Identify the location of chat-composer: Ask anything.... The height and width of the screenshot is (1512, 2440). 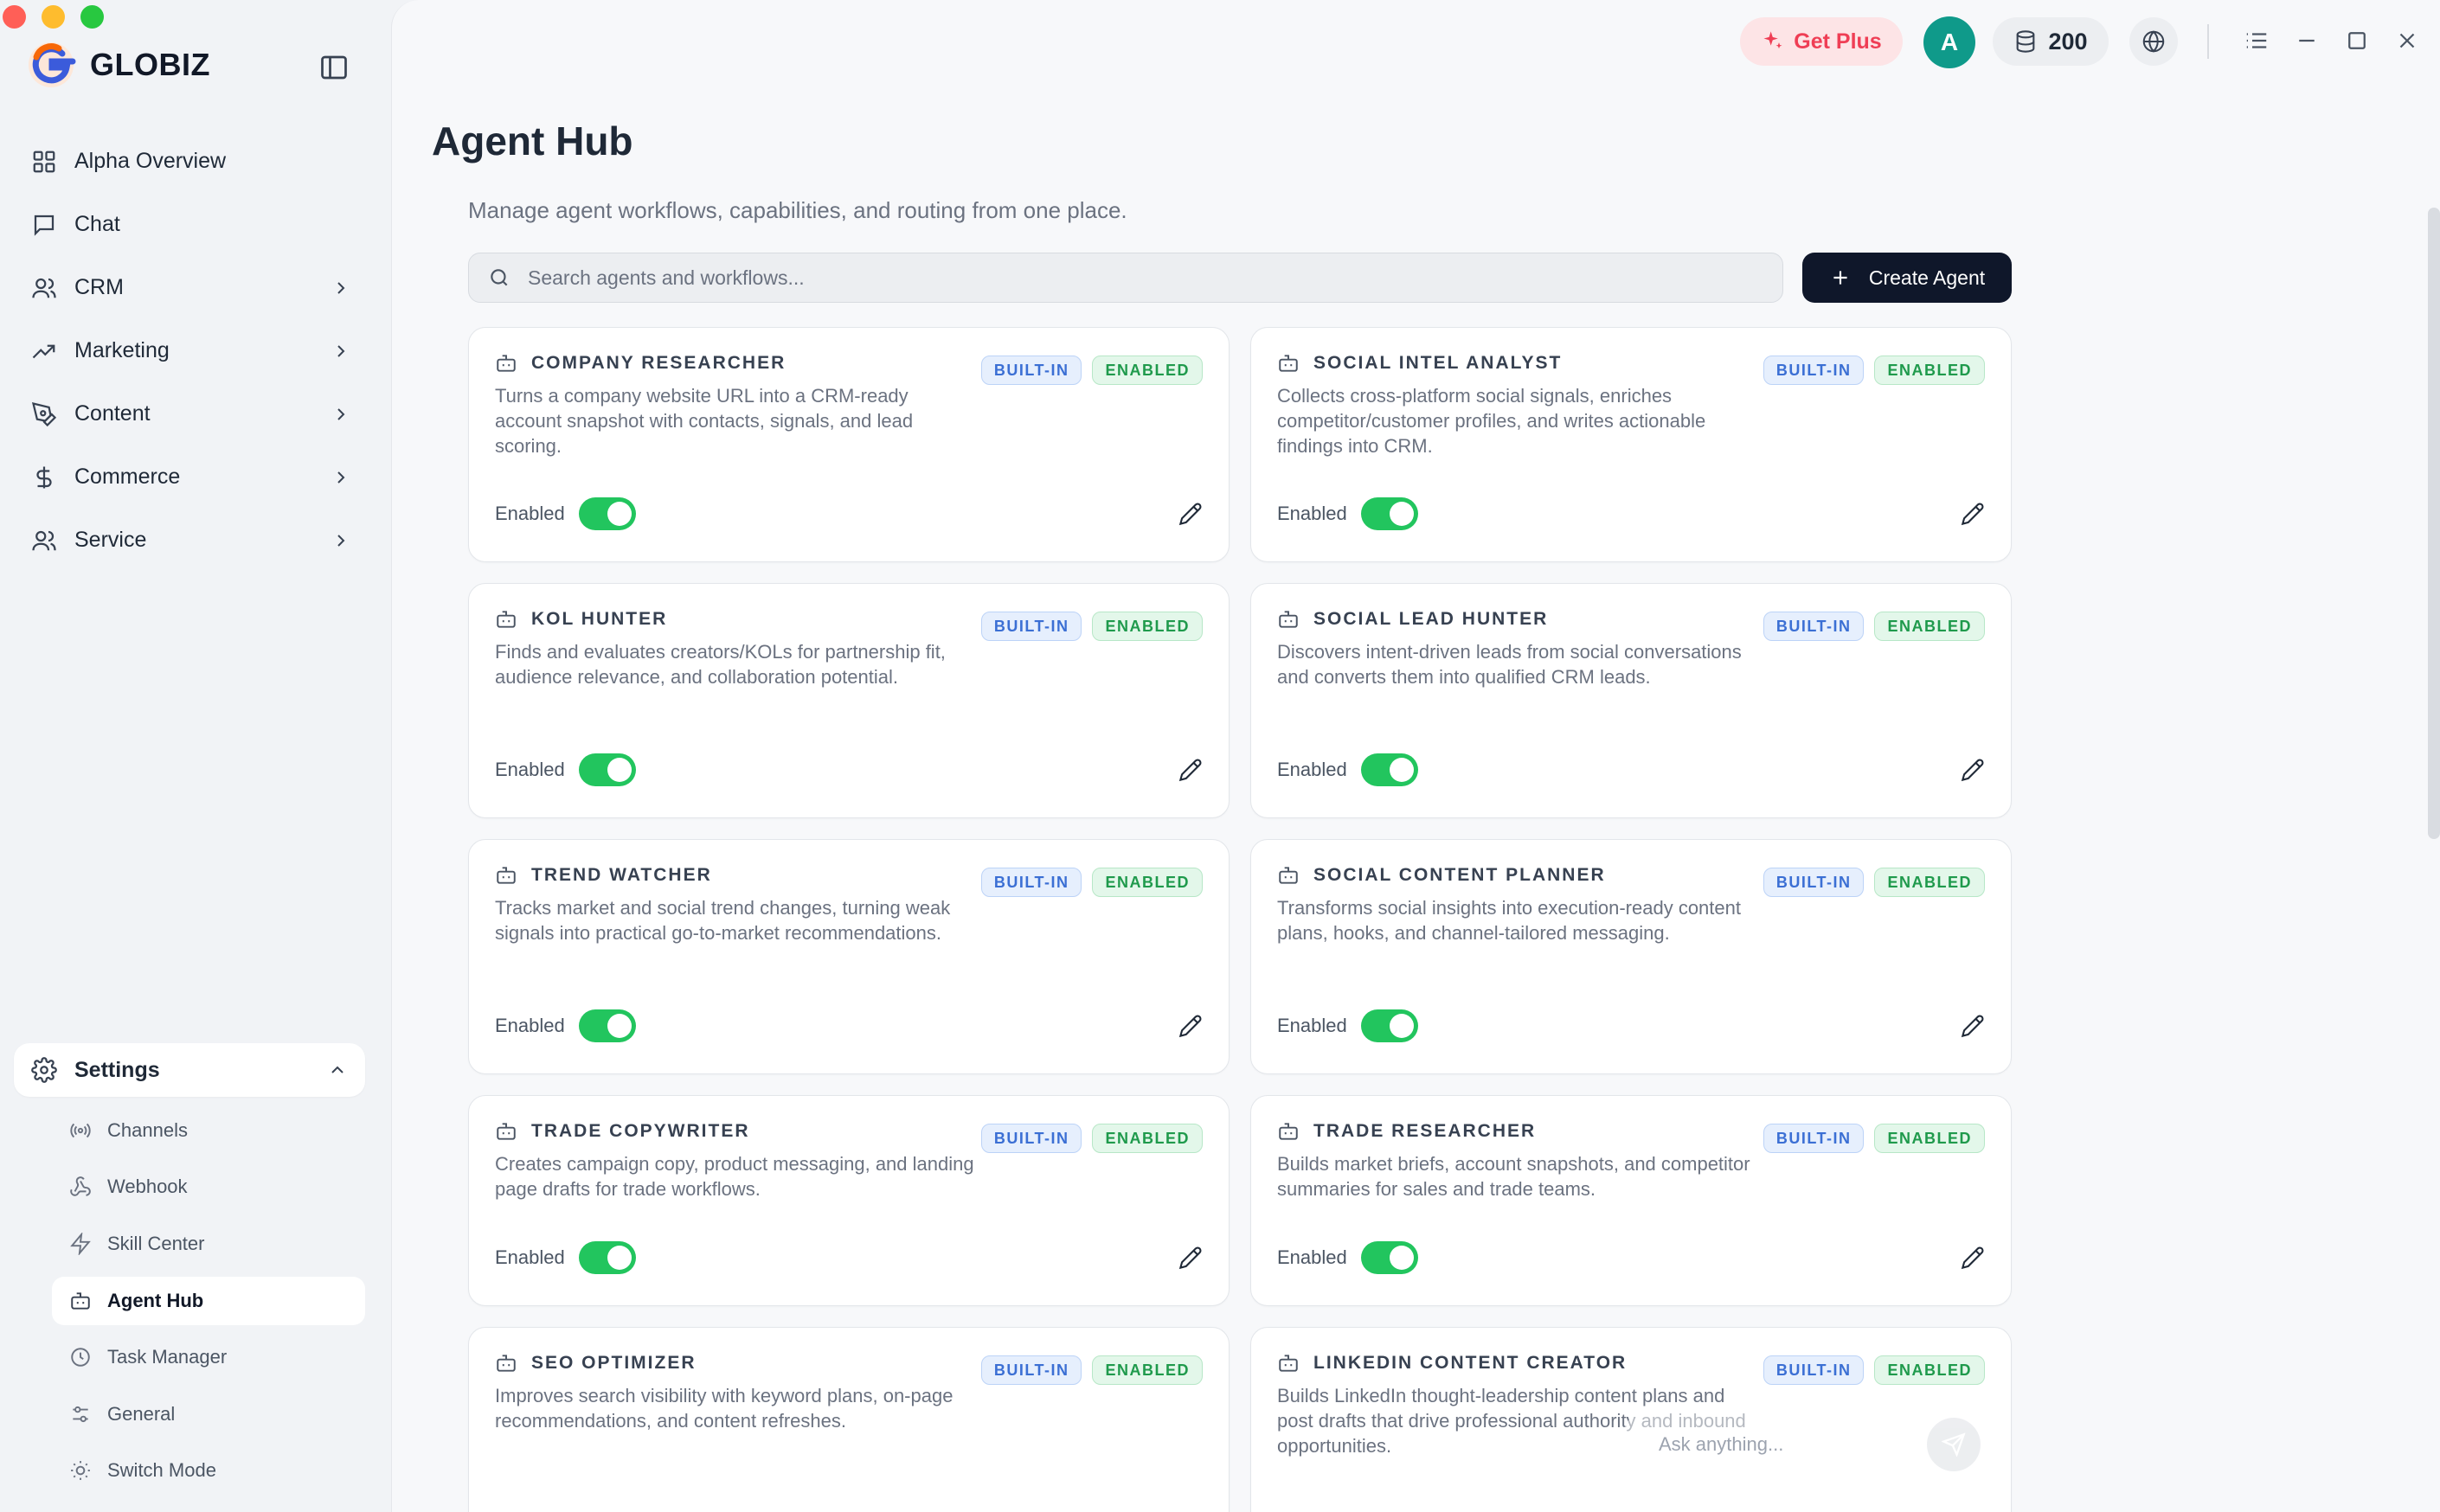
(1811, 1444).